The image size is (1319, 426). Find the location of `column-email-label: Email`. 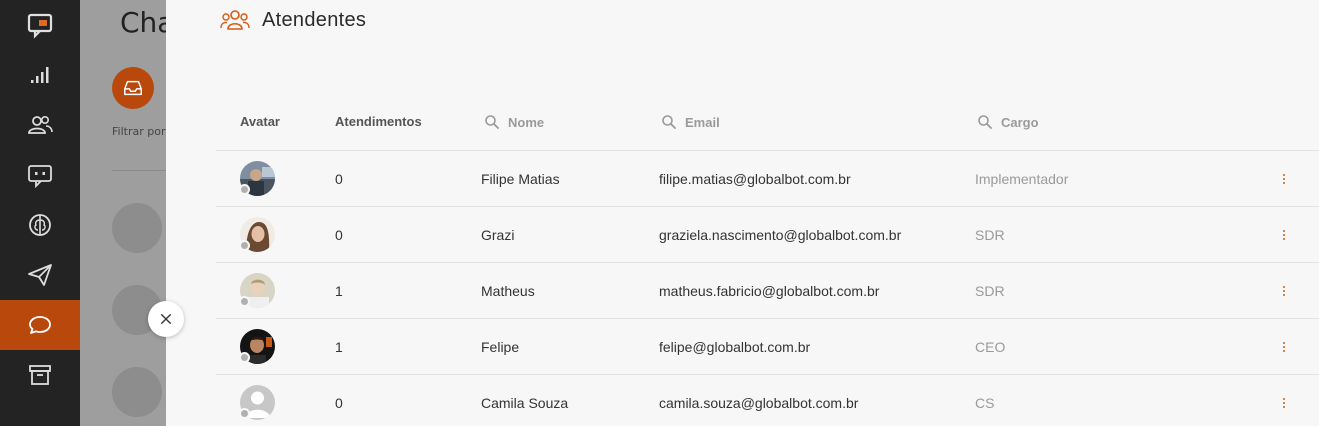

column-email-label: Email is located at coordinates (702, 122).